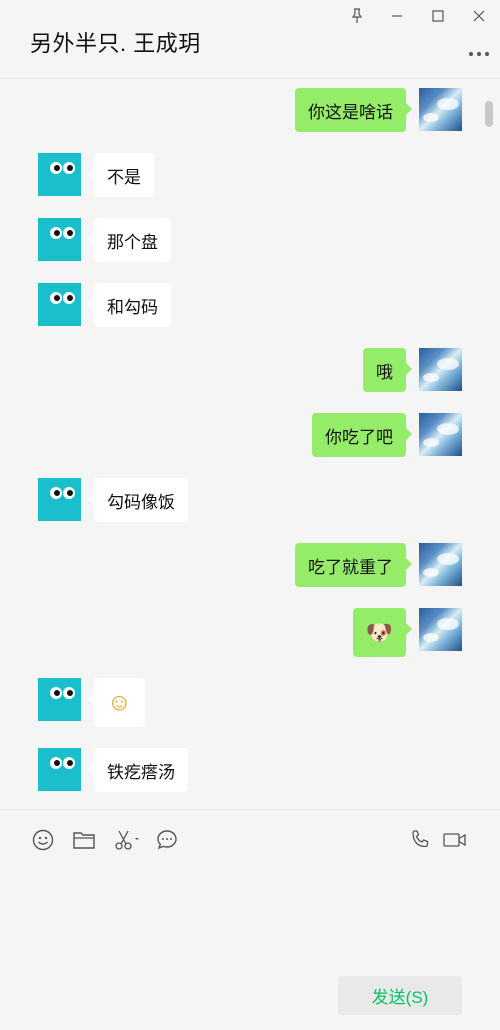 The image size is (500, 1030). What do you see at coordinates (129, 240) in the screenshot?
I see `contact-message-bubble: 那个盘` at bounding box center [129, 240].